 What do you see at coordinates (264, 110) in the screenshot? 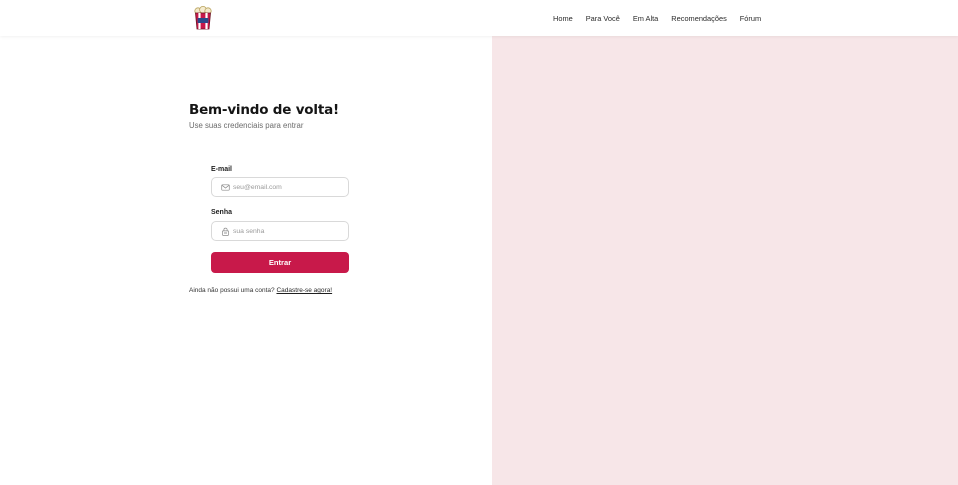
I see `login-title: Bem-vindo de volta!` at bounding box center [264, 110].